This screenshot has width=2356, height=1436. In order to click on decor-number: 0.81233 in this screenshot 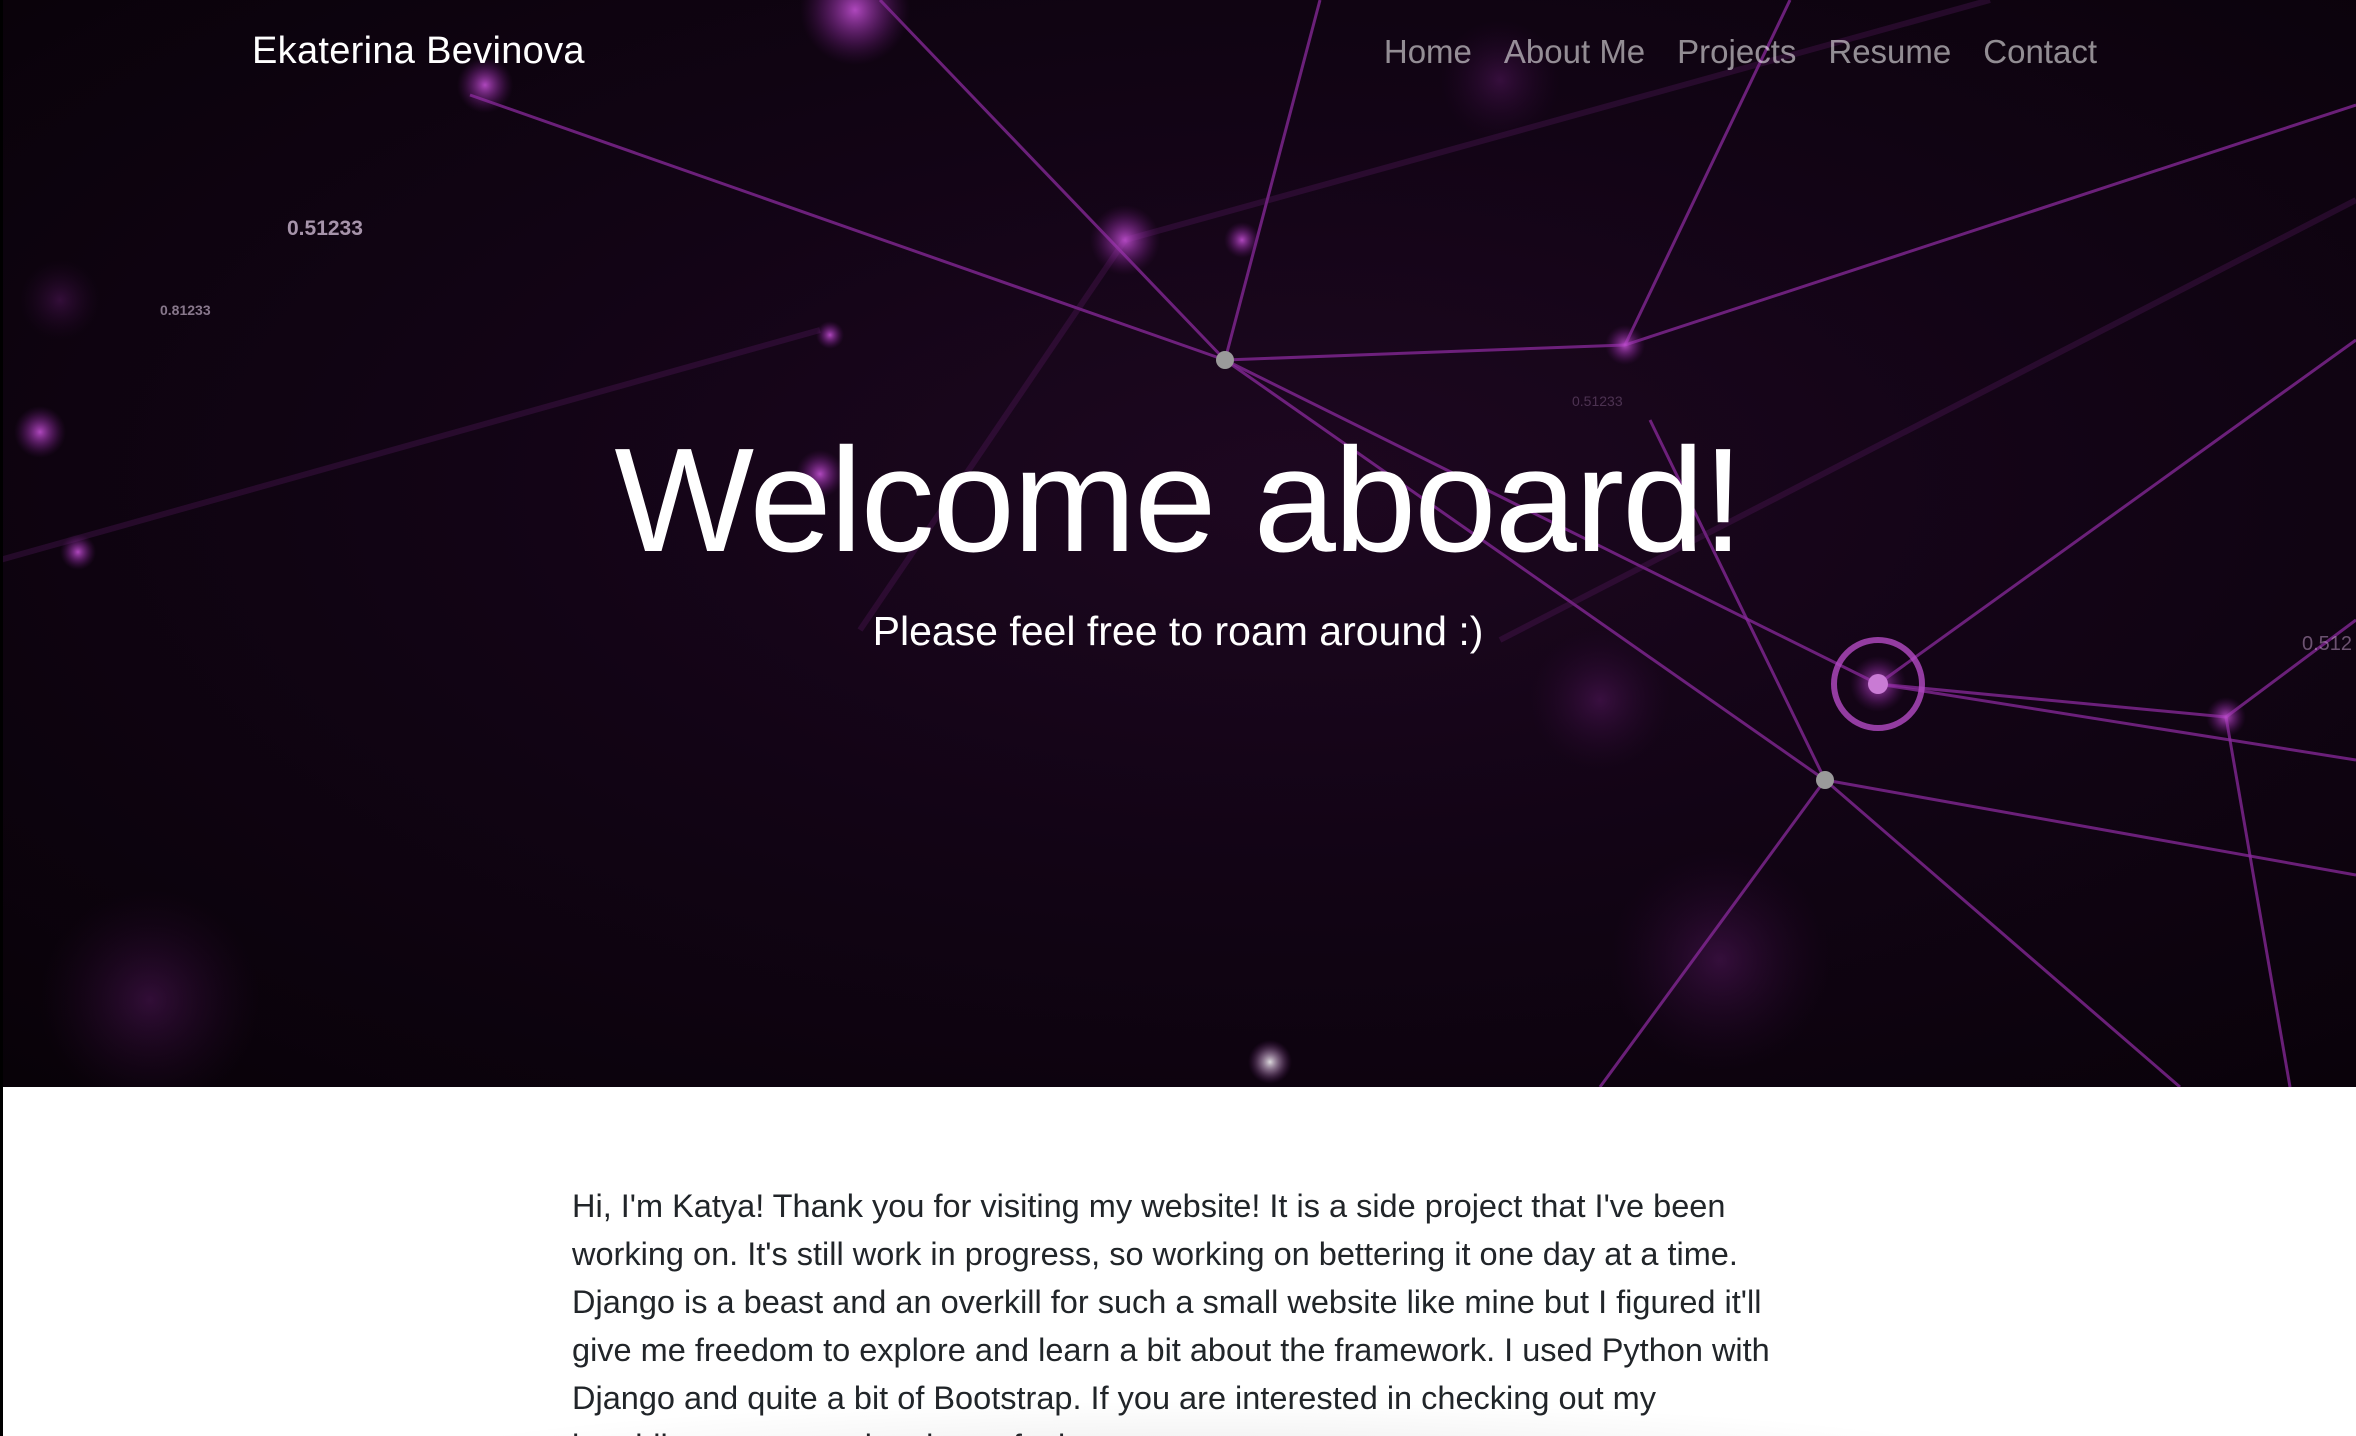, I will do `click(185, 310)`.